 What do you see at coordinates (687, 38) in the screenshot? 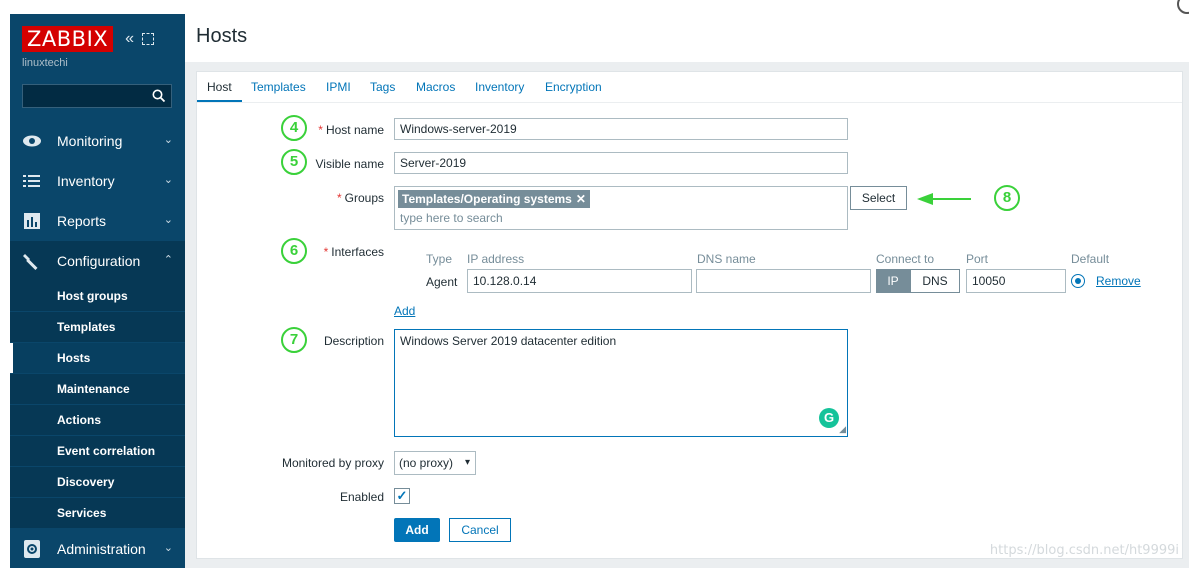
I see `page-header: Hosts` at bounding box center [687, 38].